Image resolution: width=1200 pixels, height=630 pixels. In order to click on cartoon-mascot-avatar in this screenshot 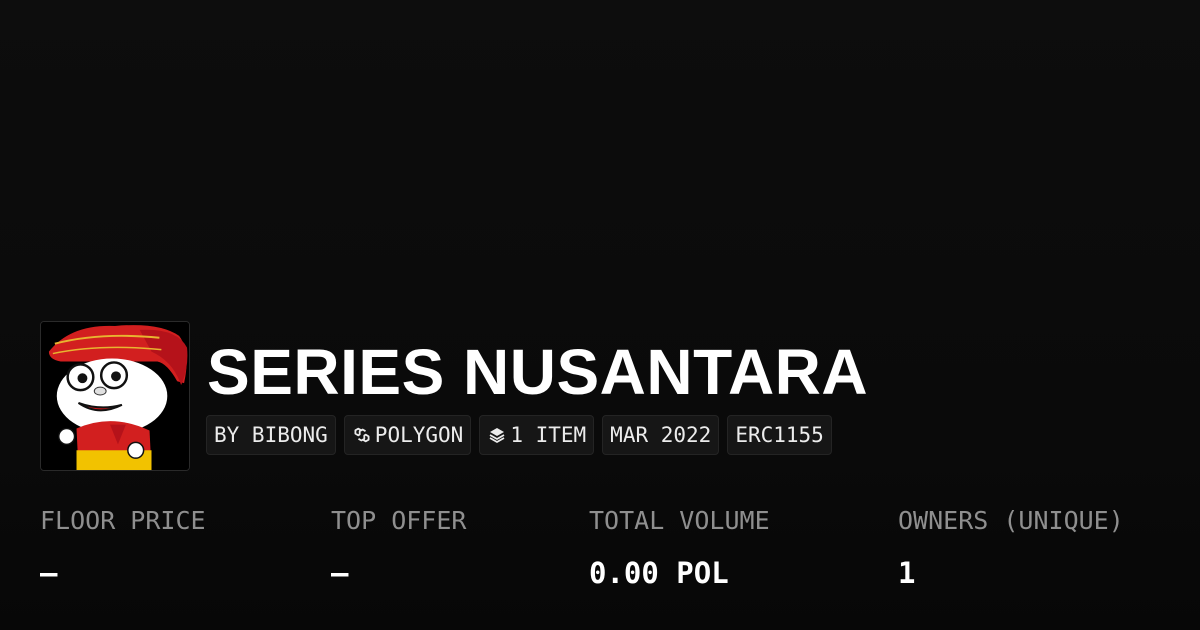, I will do `click(115, 396)`.